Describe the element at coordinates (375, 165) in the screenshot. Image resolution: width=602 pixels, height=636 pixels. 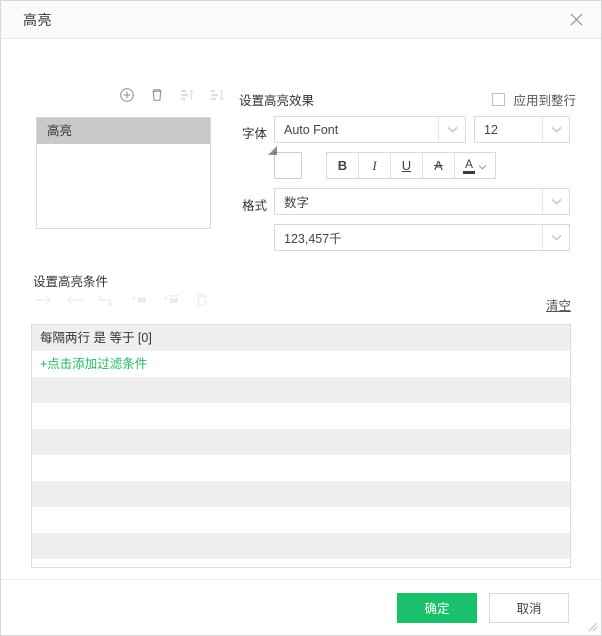
I see `italic-button: I` at that location.